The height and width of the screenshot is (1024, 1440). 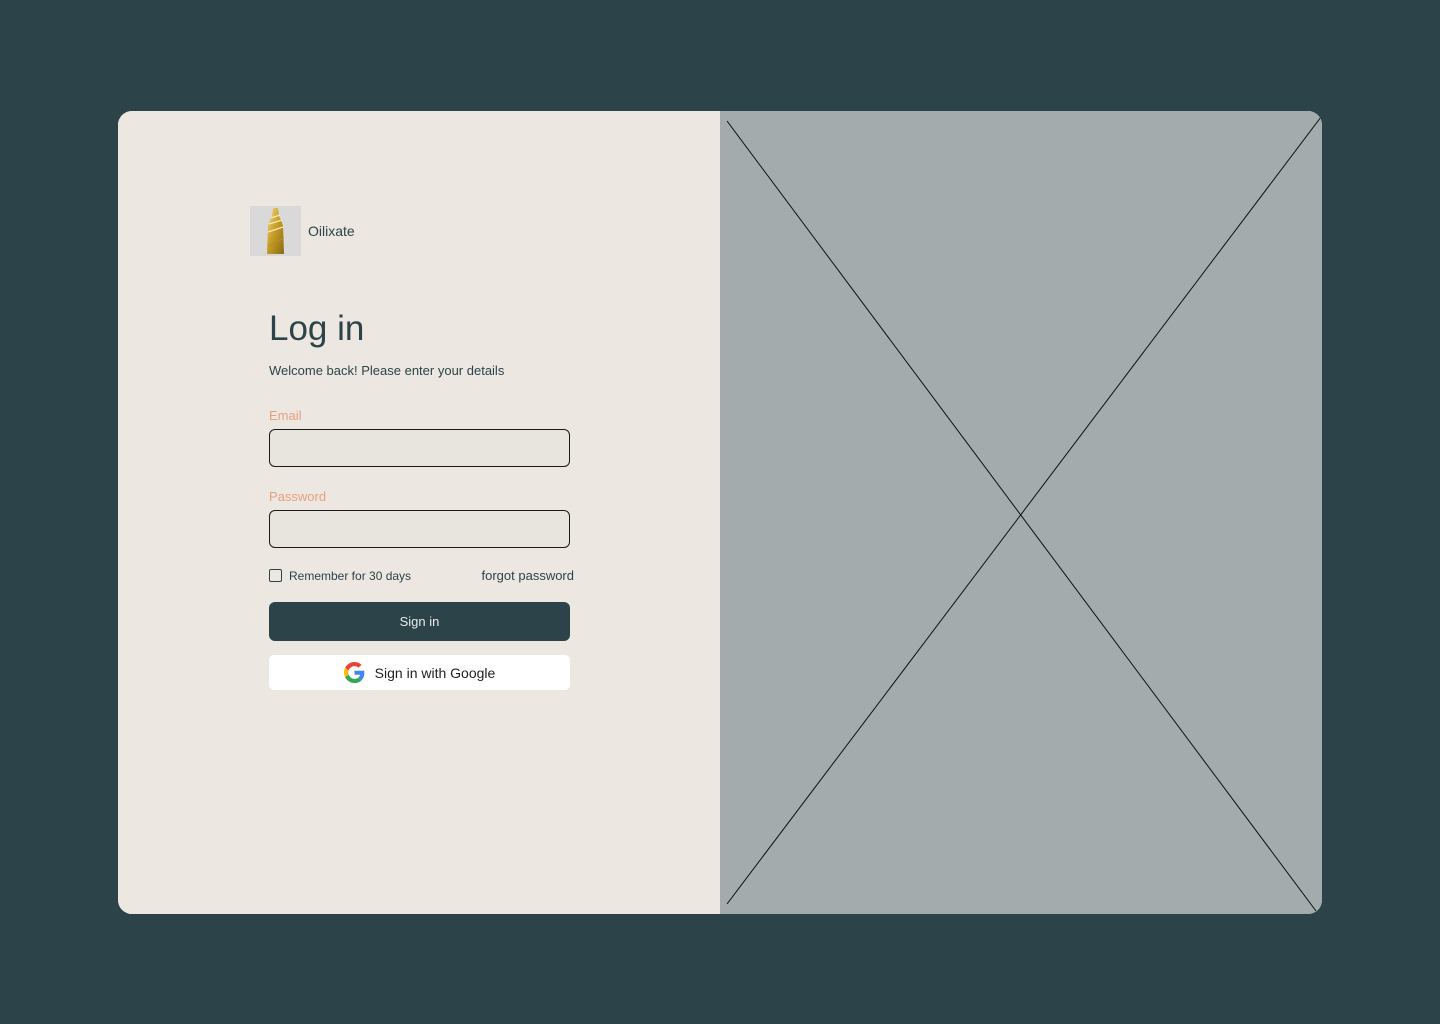 I want to click on sign-in-button: Sign in, so click(x=419, y=621).